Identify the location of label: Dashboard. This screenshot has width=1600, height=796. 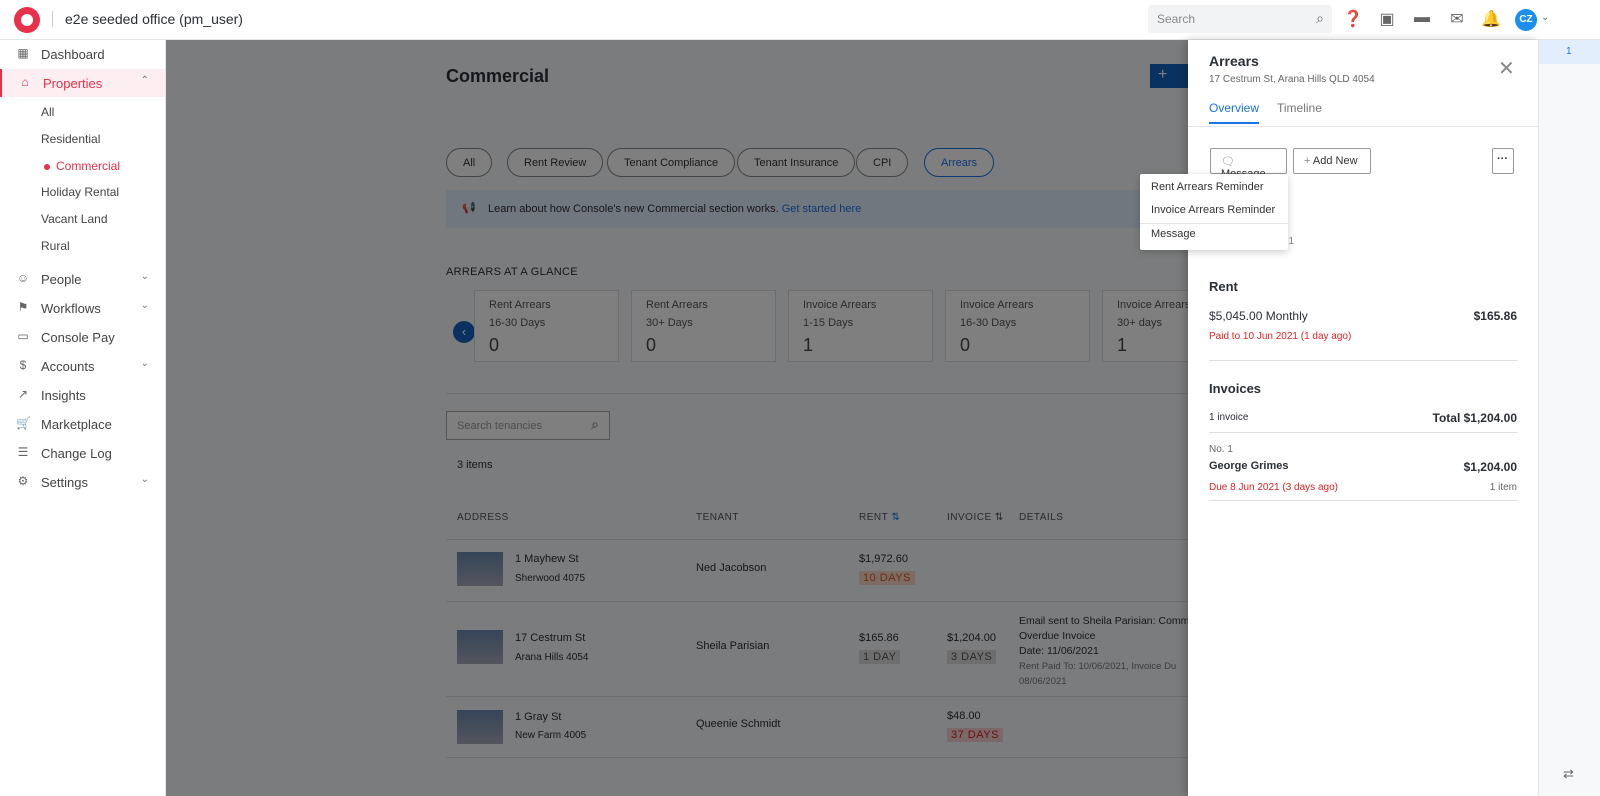
(73, 54).